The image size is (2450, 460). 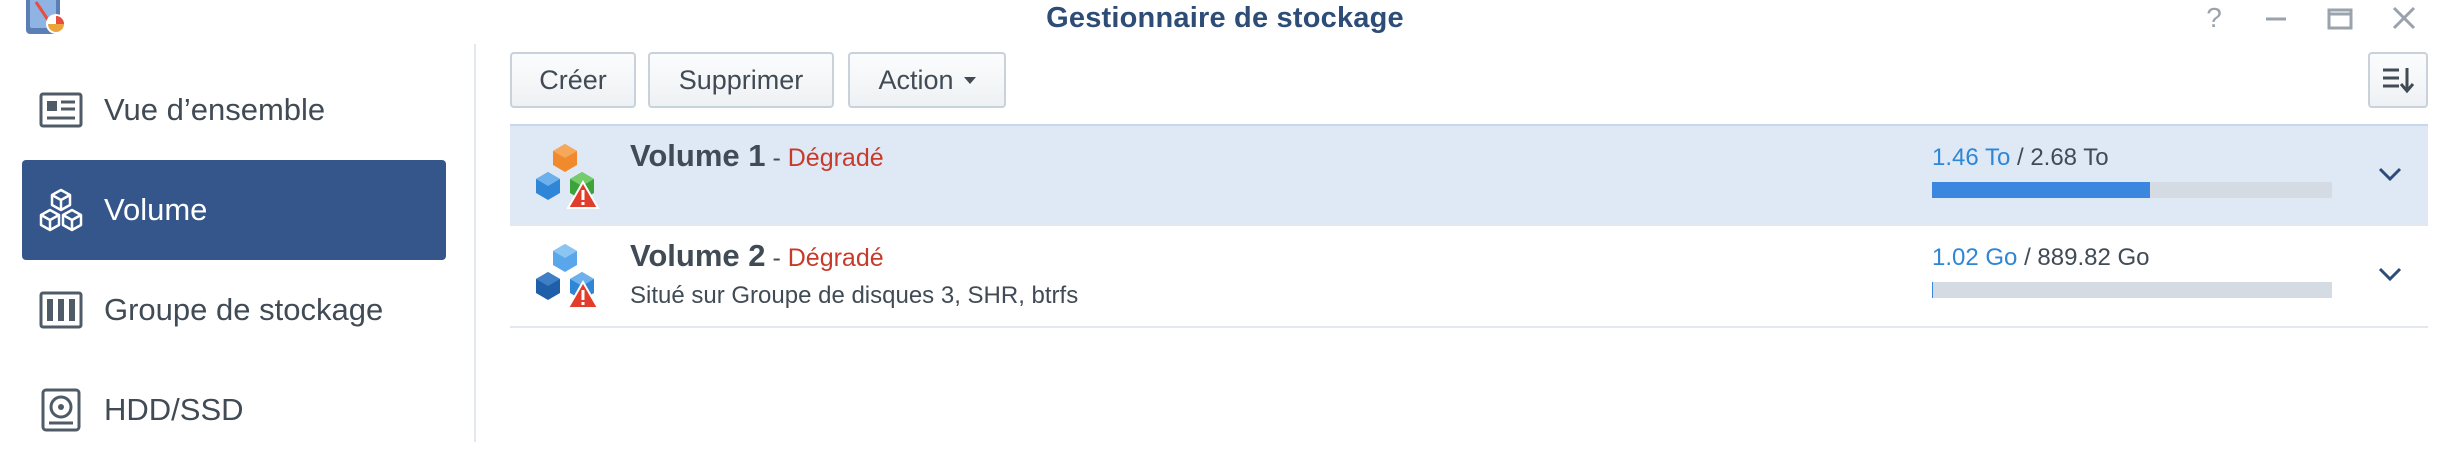 What do you see at coordinates (61, 410) in the screenshot?
I see `hdd-icon` at bounding box center [61, 410].